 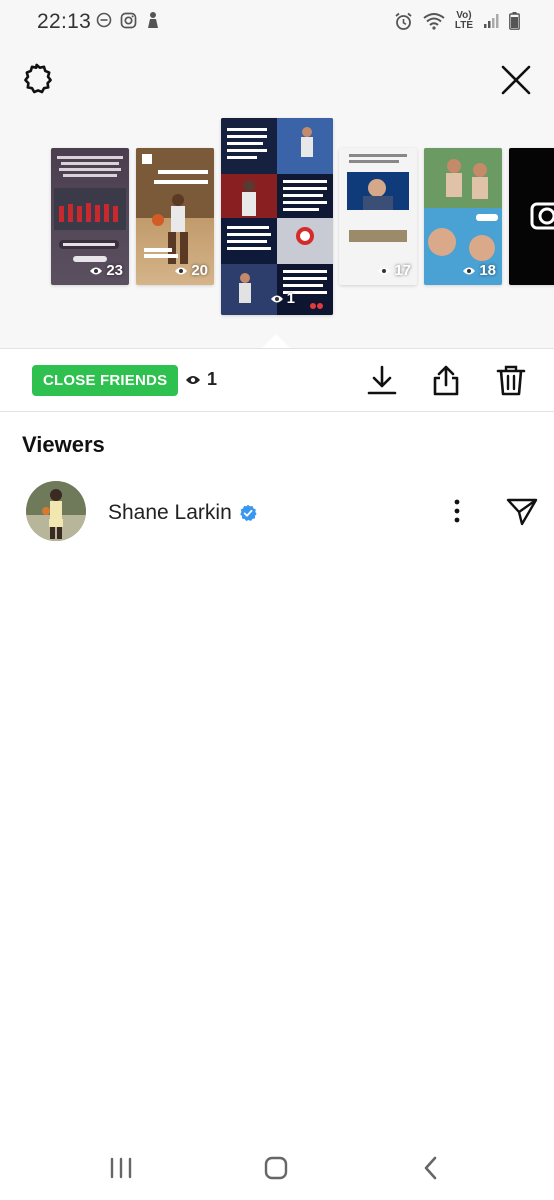 I want to click on battery-icon, so click(x=514, y=21).